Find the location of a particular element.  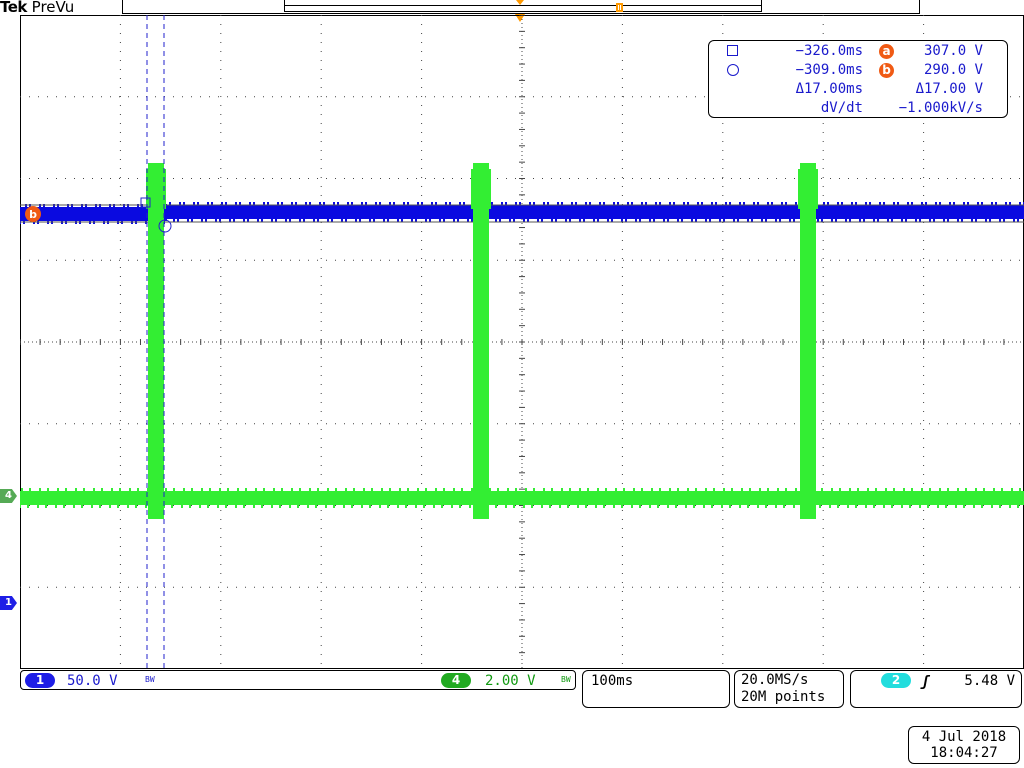

date-text: 4 Jul 2018 is located at coordinates (964, 737).